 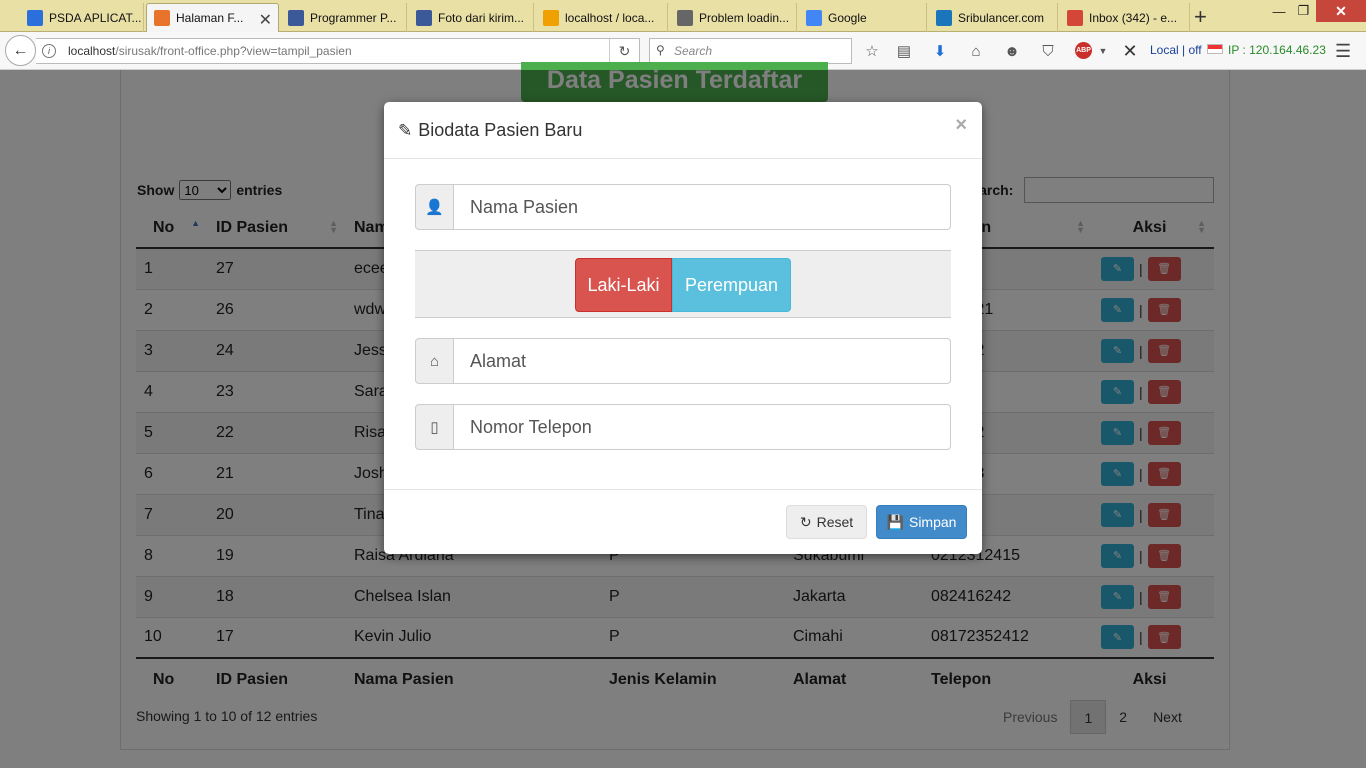 What do you see at coordinates (49, 51) in the screenshot?
I see `info-icon: i` at bounding box center [49, 51].